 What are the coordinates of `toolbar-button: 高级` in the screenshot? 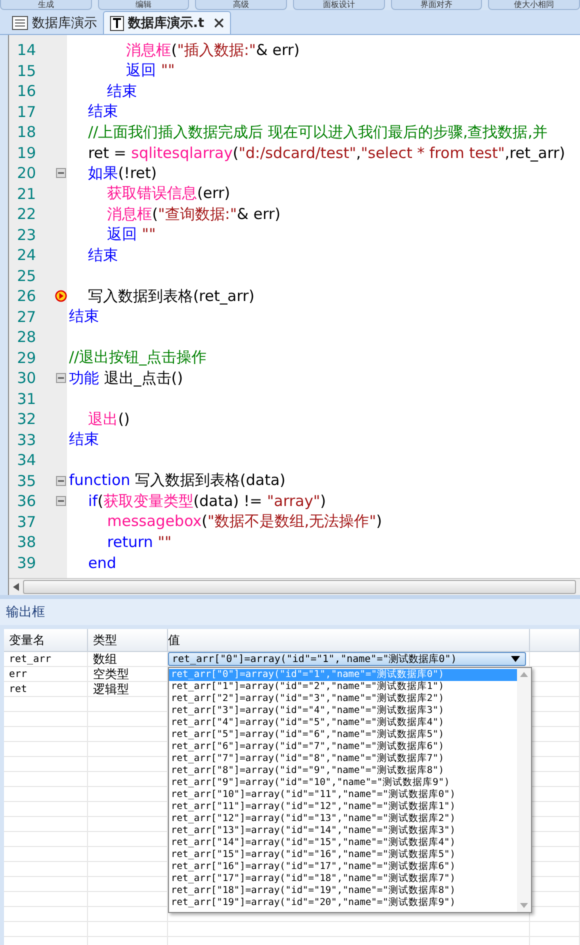 It's located at (241, 5).